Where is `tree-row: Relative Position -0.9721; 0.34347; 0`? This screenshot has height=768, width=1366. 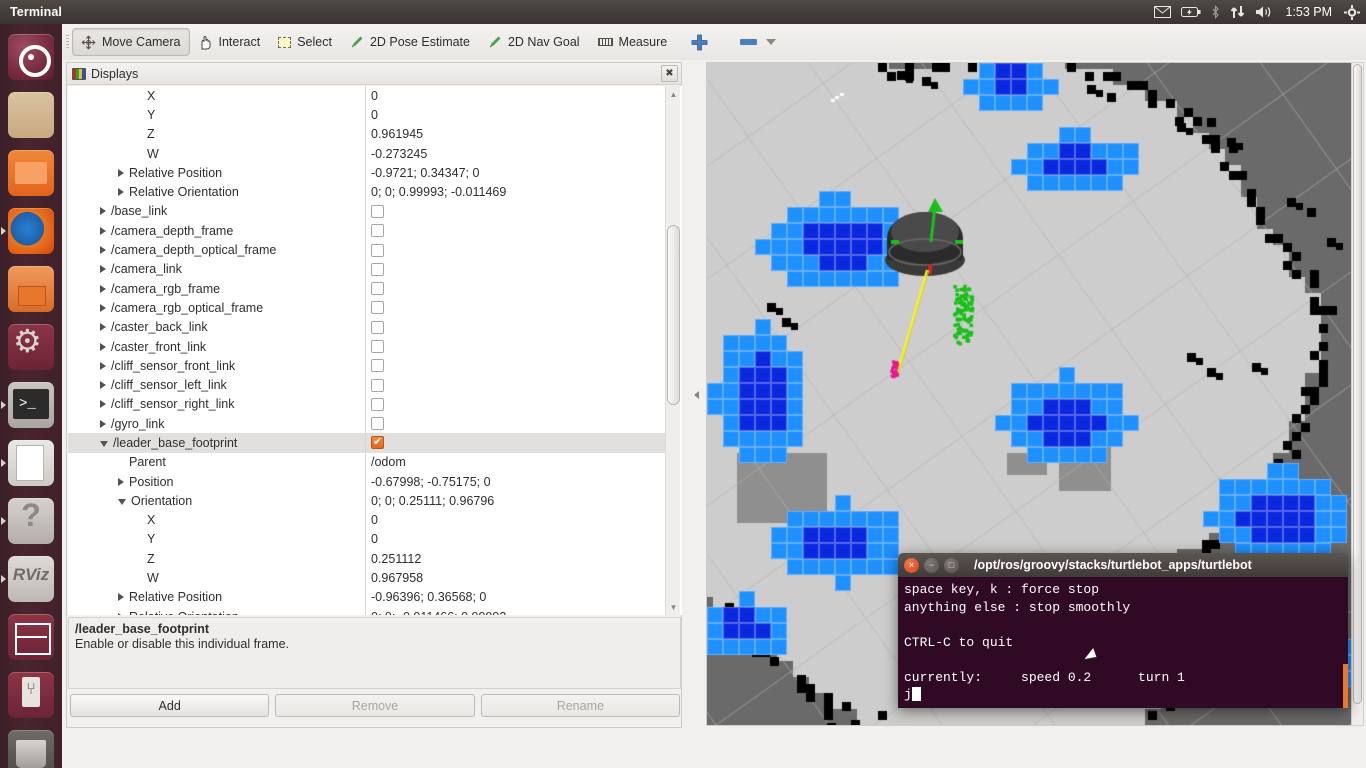 tree-row: Relative Position -0.9721; 0.34347; 0 is located at coordinates (366, 173).